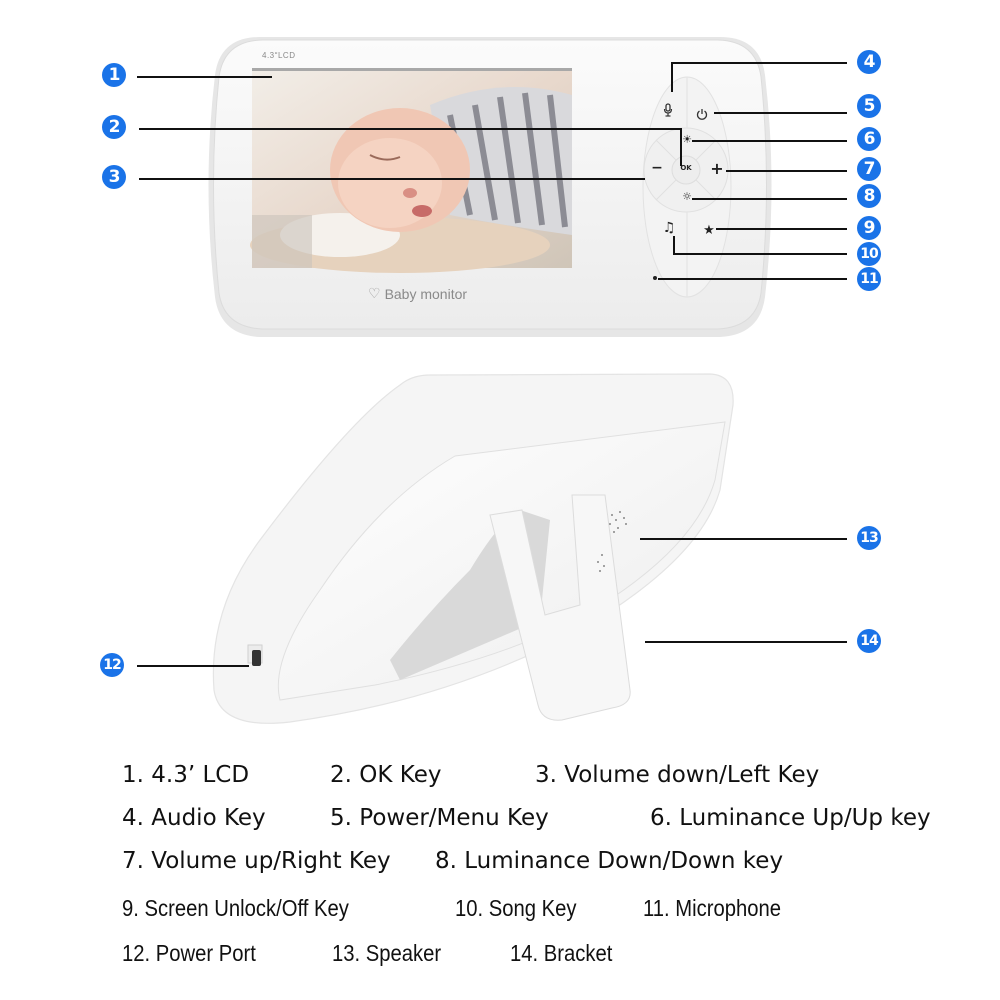 The height and width of the screenshot is (1000, 1000). I want to click on brand-logo: ♡ Baby monitor, so click(417, 293).